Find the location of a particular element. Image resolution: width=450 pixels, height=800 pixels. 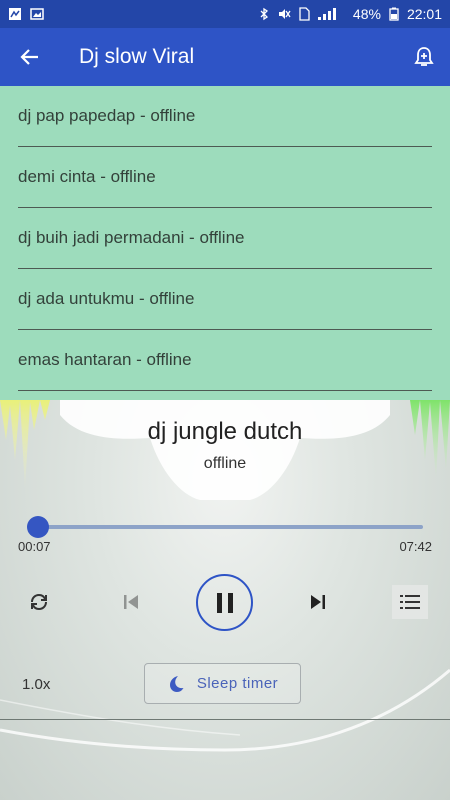

sleep-timer-label: Sleep timer is located at coordinates (237, 683).